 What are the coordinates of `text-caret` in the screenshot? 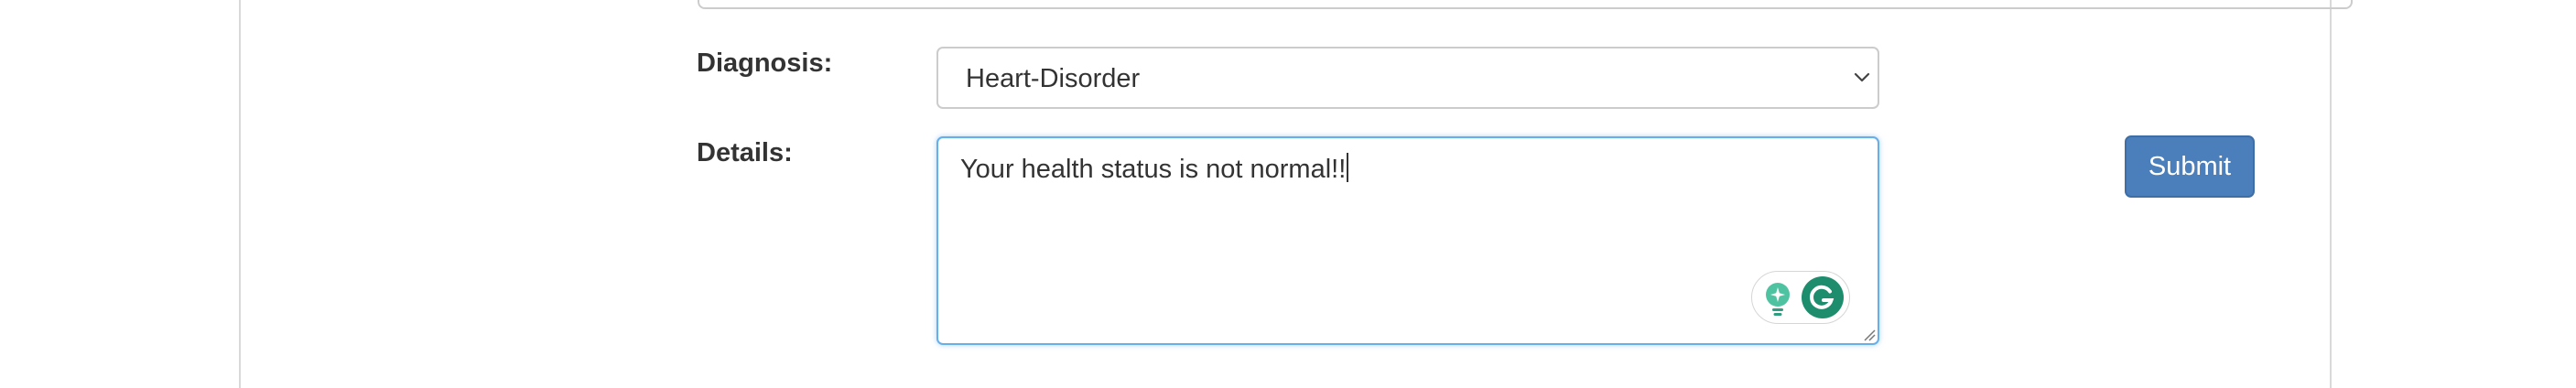 It's located at (1348, 167).